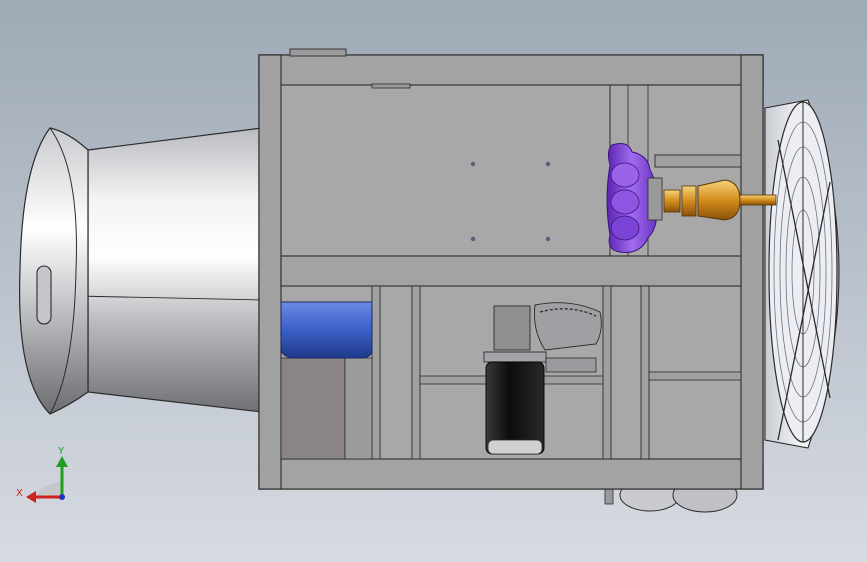 The width and height of the screenshot is (867, 562). What do you see at coordinates (719, 200) in the screenshot?
I see `brass-coupling` at bounding box center [719, 200].